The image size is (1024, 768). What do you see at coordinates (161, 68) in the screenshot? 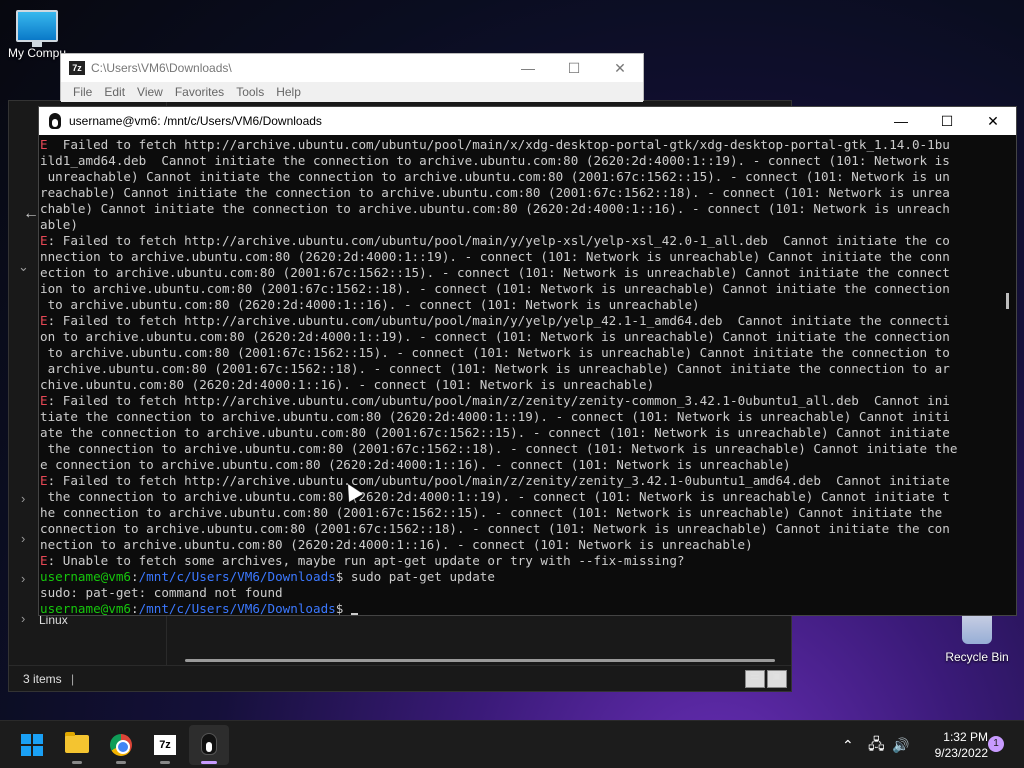
I see `7zip-title: C:\Users\VM6\Downloads\` at bounding box center [161, 68].